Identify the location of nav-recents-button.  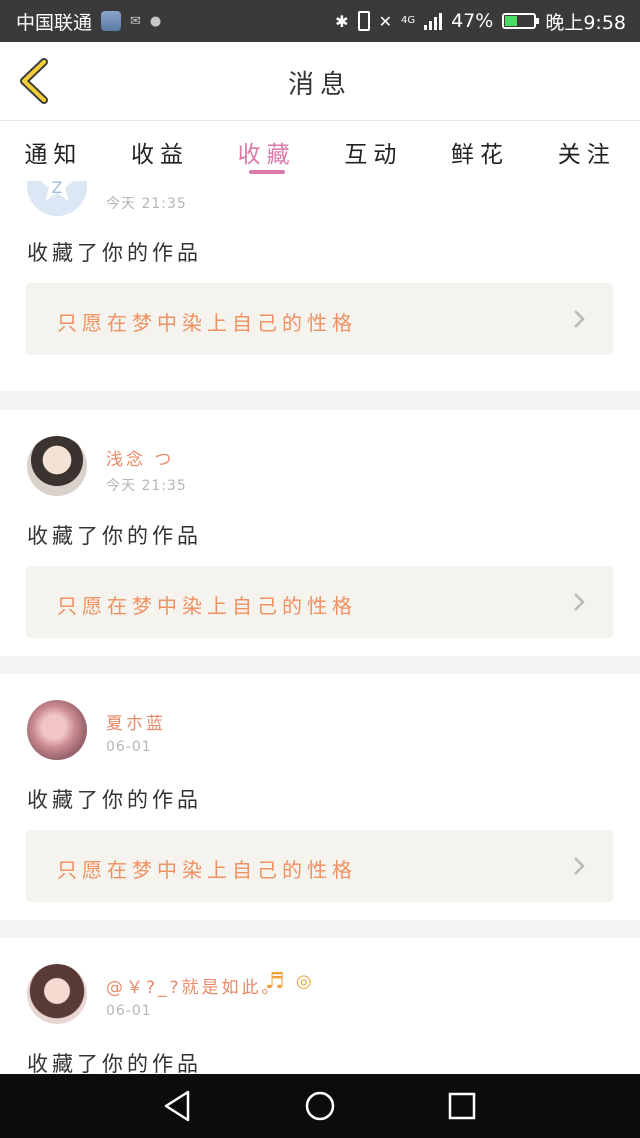
(462, 1106).